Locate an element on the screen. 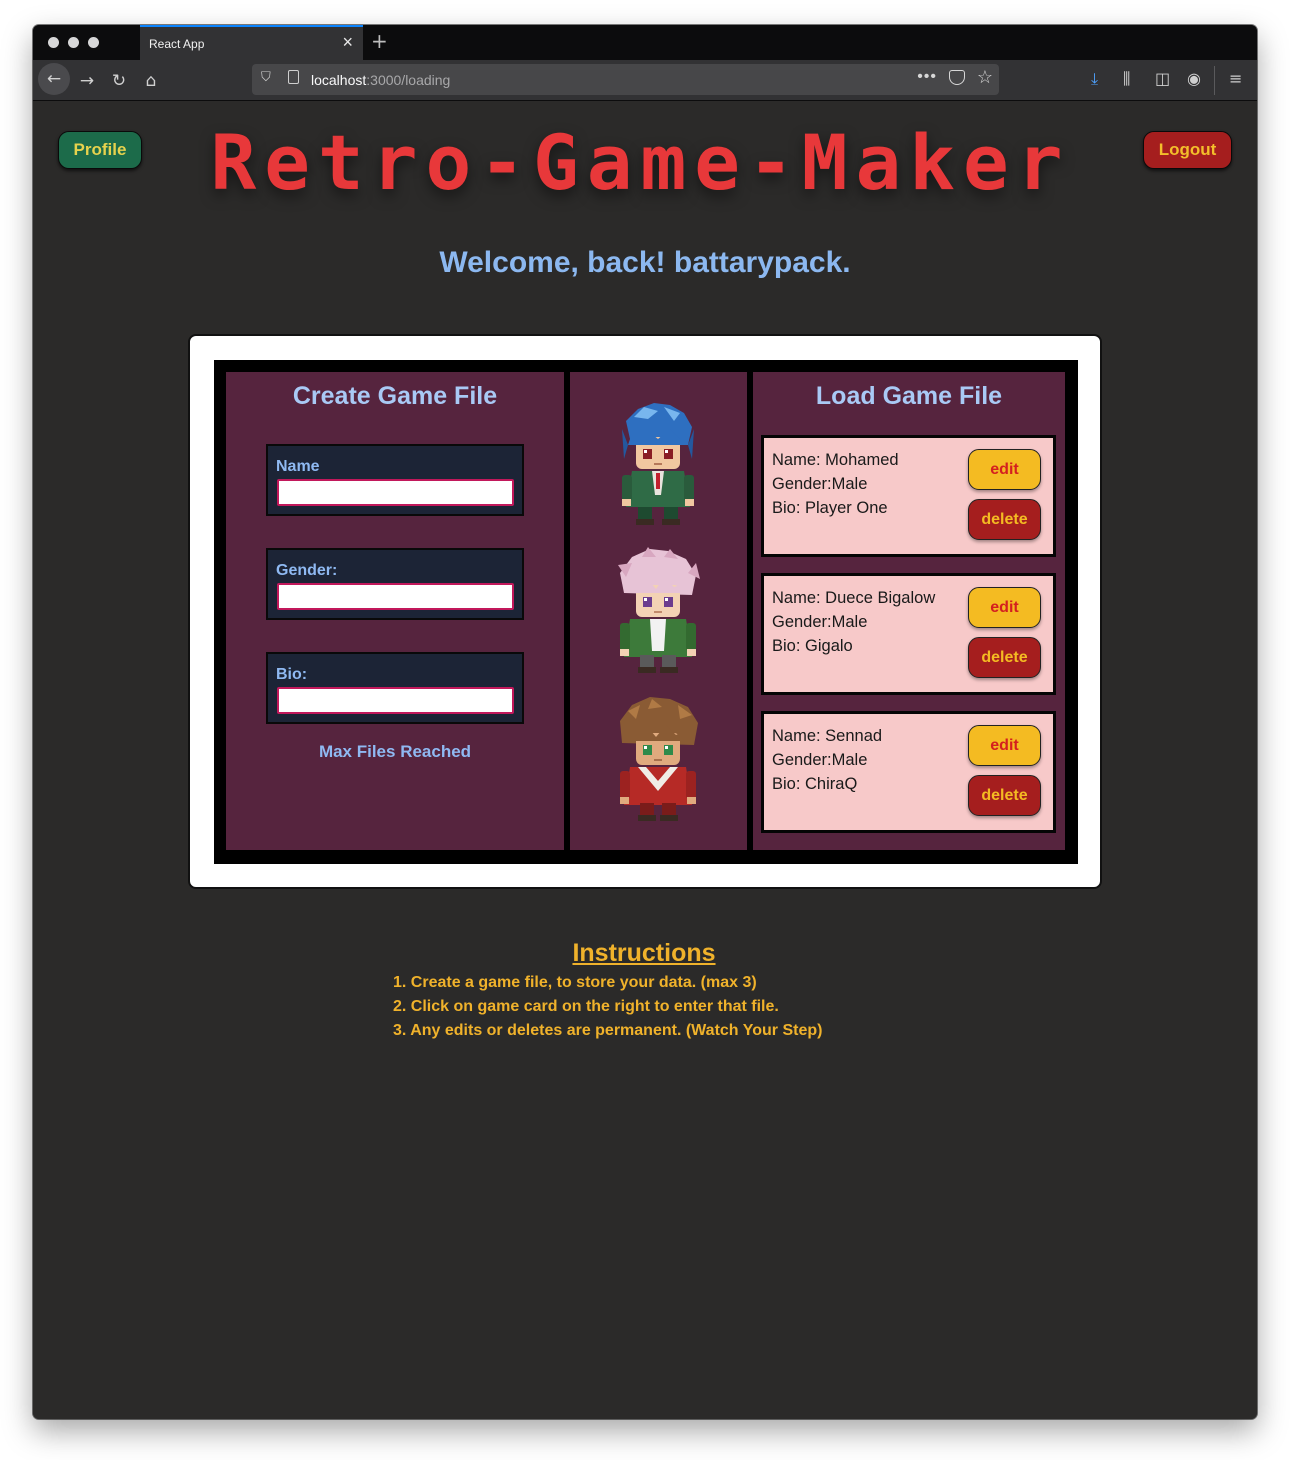 The width and height of the screenshot is (1290, 1460). sidebar-icon: ◫ is located at coordinates (1162, 78).